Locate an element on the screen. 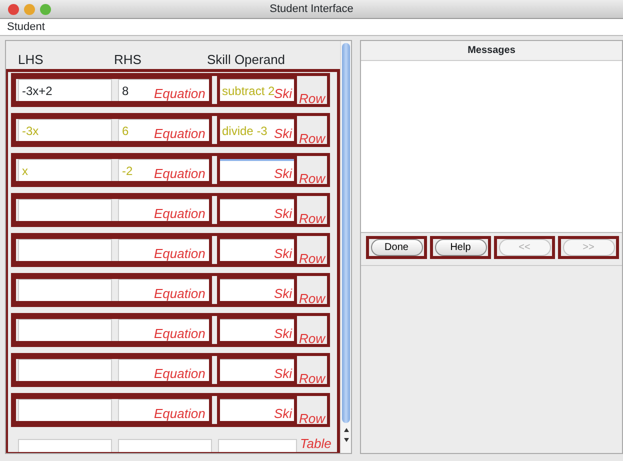 The width and height of the screenshot is (623, 461). annotation-label: Table is located at coordinates (316, 444).